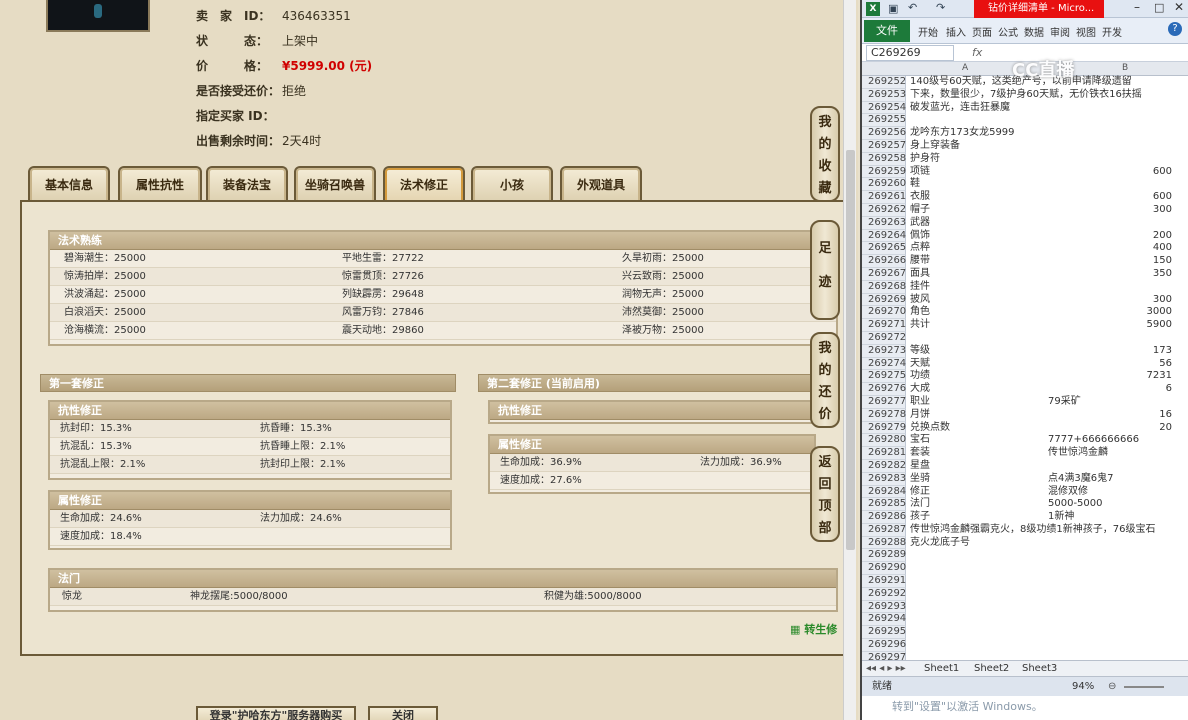  What do you see at coordinates (1025, 351) in the screenshot?
I see `sheet-row: 269273 等级 173` at bounding box center [1025, 351].